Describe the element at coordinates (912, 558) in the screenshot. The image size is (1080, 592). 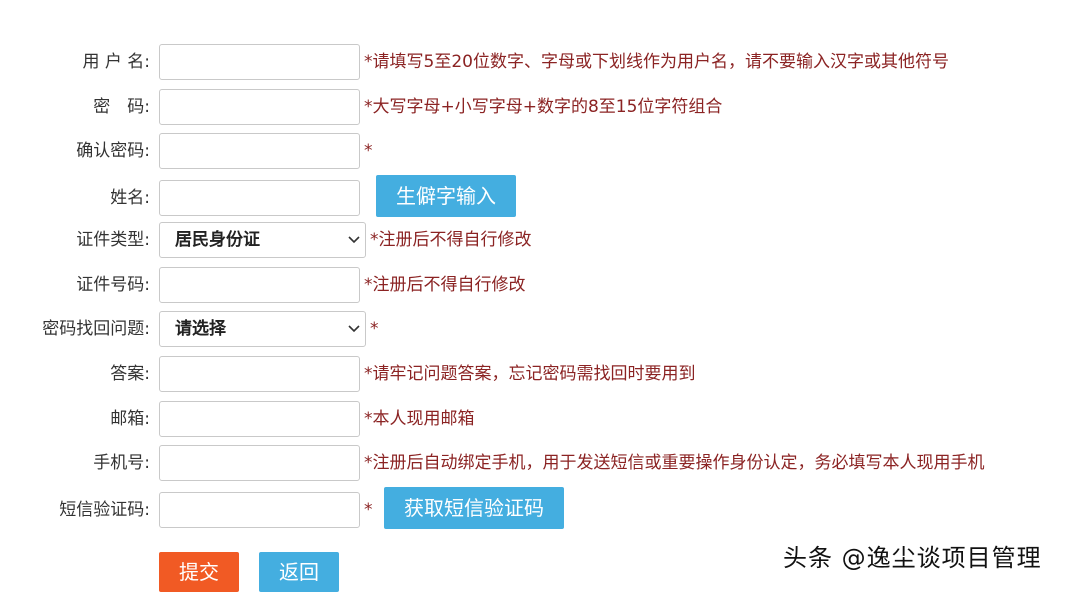
I see `watermark: 头条 @逸尘谈项目管理` at that location.